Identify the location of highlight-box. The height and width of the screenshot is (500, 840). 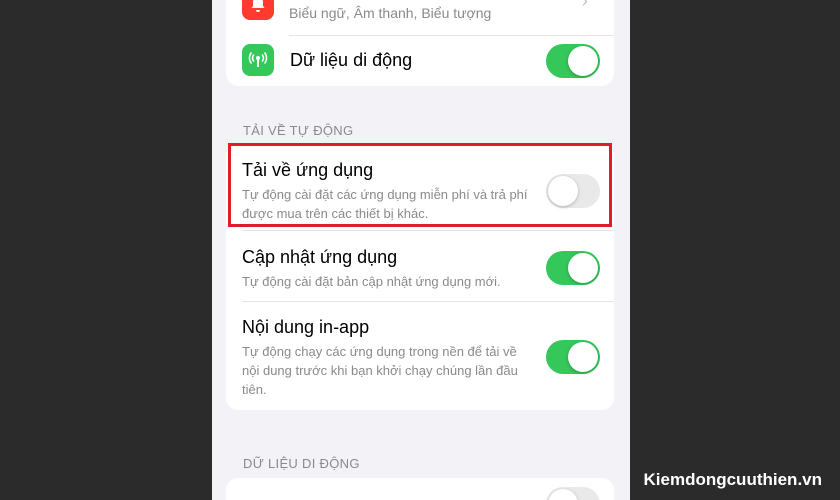
(420, 185).